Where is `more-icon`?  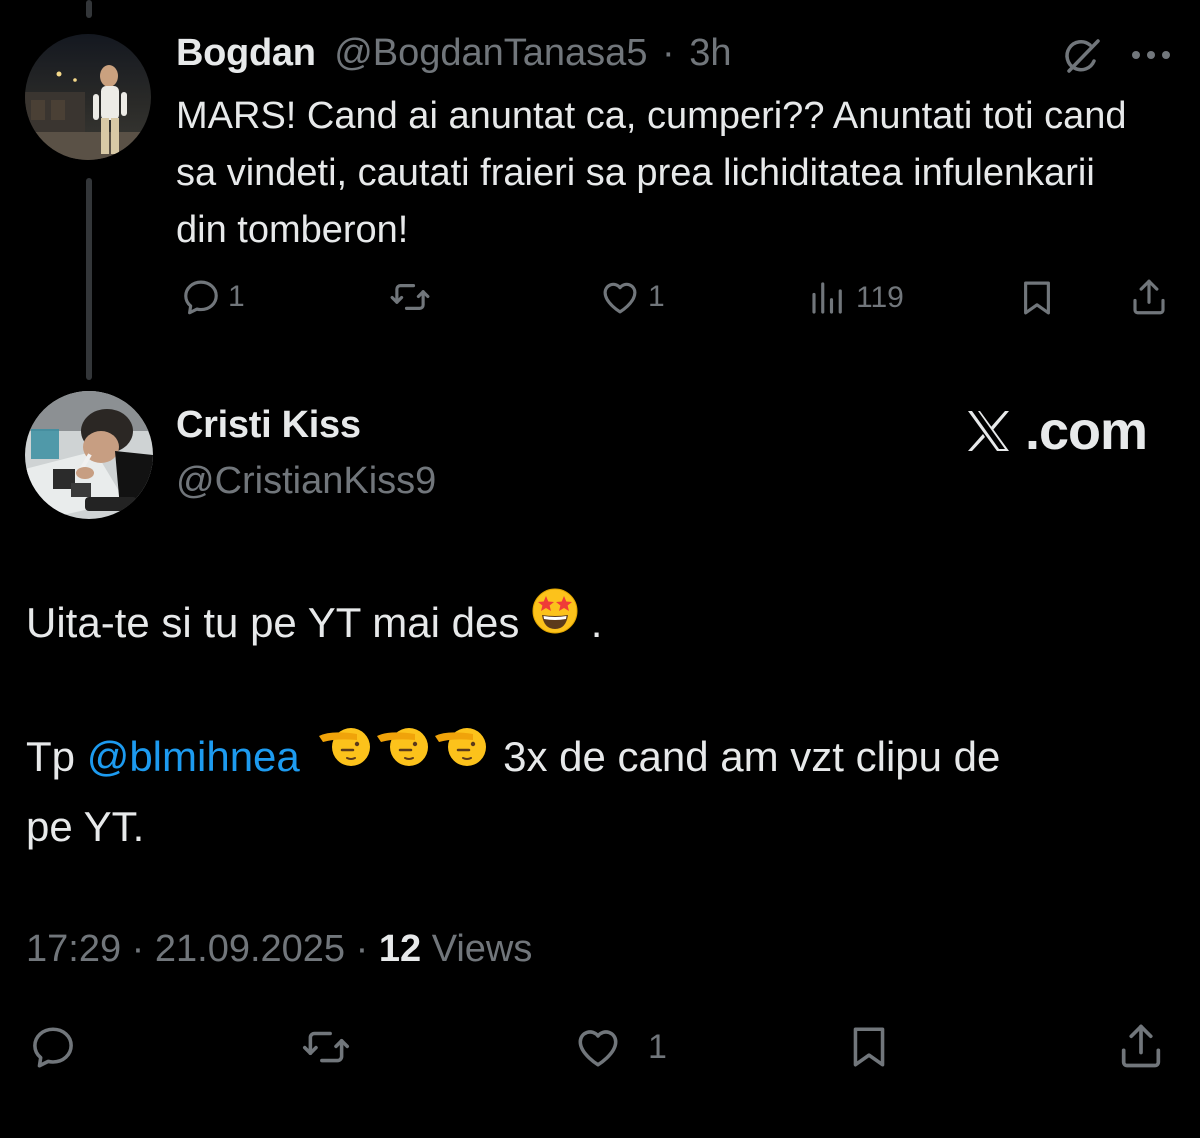
more-icon is located at coordinates (1151, 57).